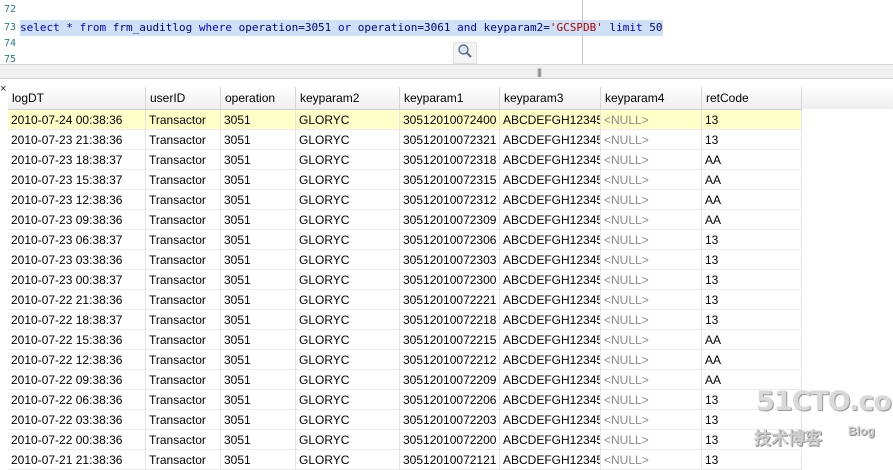 Image resolution: width=893 pixels, height=470 pixels. I want to click on table-cell: 2010-07-22 06:38:36, so click(77, 400).